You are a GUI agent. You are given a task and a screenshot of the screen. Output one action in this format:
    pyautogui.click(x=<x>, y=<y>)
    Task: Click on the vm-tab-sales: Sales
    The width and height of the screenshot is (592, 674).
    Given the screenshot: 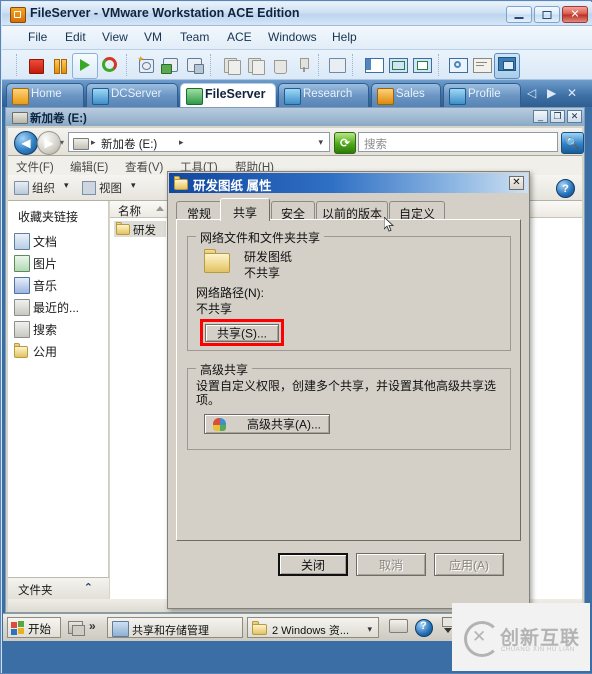 What is the action you would take?
    pyautogui.click(x=406, y=95)
    